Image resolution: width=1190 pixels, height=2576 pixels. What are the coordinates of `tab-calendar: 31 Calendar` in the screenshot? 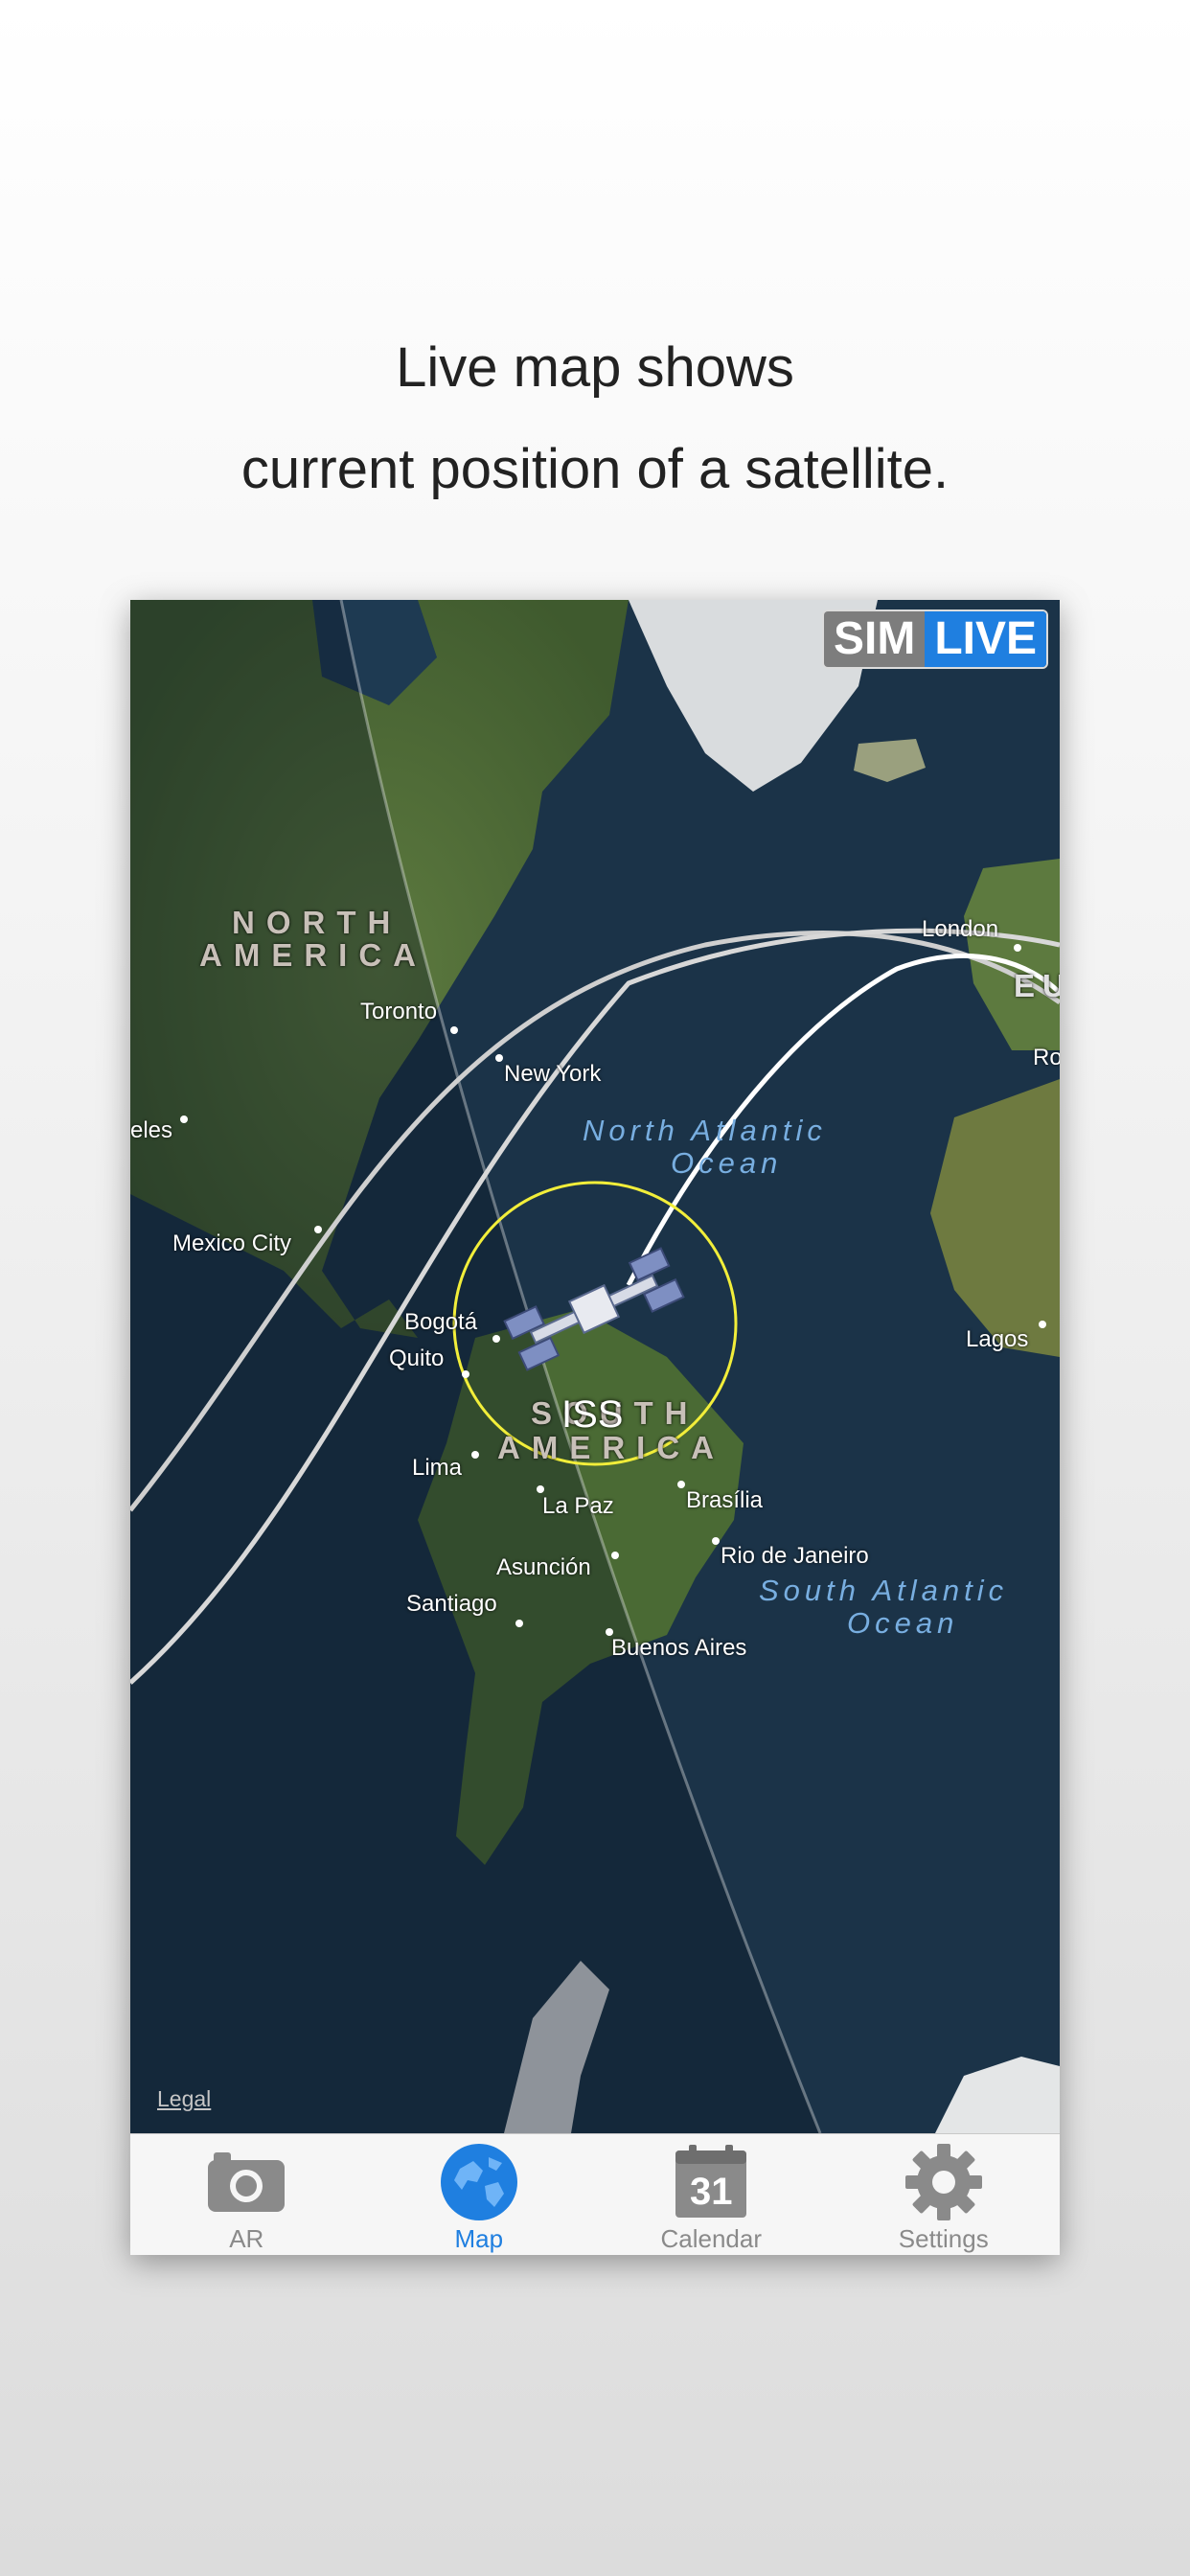 It's located at (712, 2194).